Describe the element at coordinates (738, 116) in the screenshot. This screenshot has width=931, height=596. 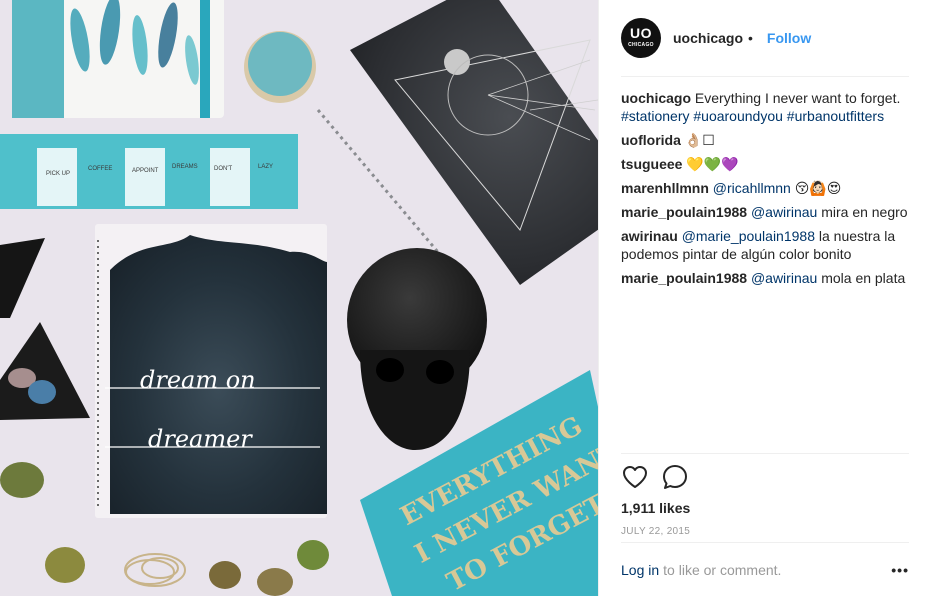
I see `hashtag-uoaroundyou: #uoaroundyou` at that location.